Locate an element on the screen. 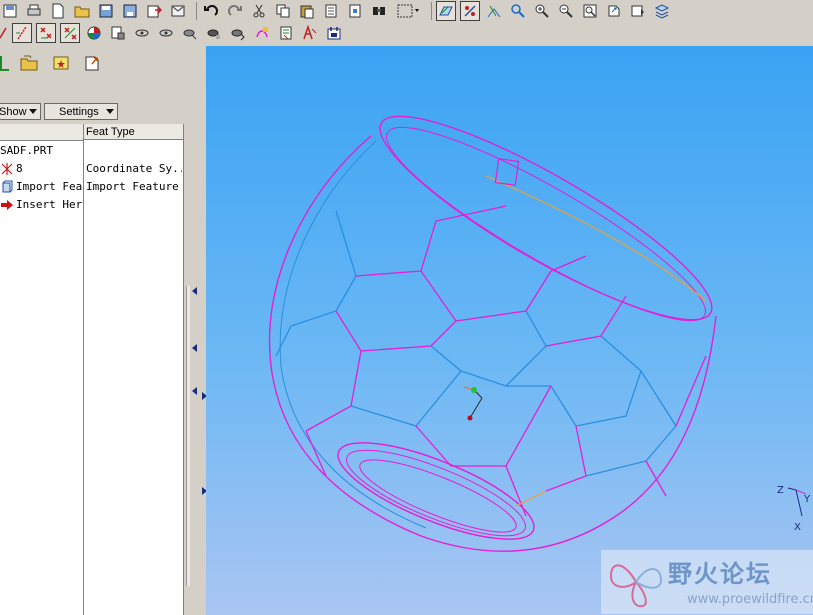 This screenshot has height=615, width=813. insert-here-icon is located at coordinates (7, 205).